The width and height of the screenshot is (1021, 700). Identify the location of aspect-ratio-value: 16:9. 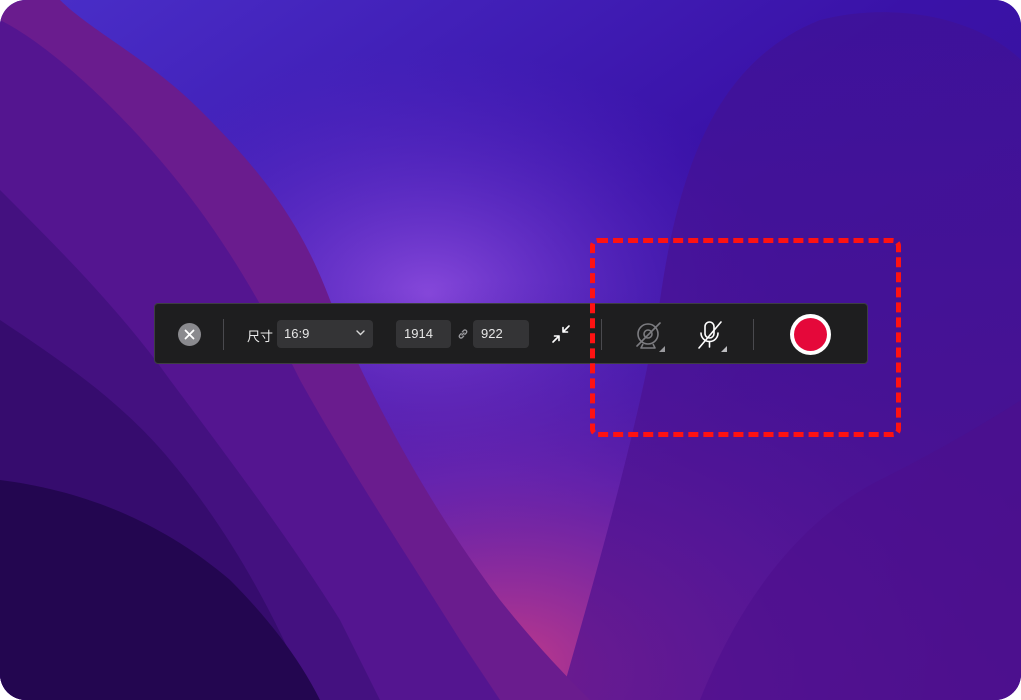
(297, 333).